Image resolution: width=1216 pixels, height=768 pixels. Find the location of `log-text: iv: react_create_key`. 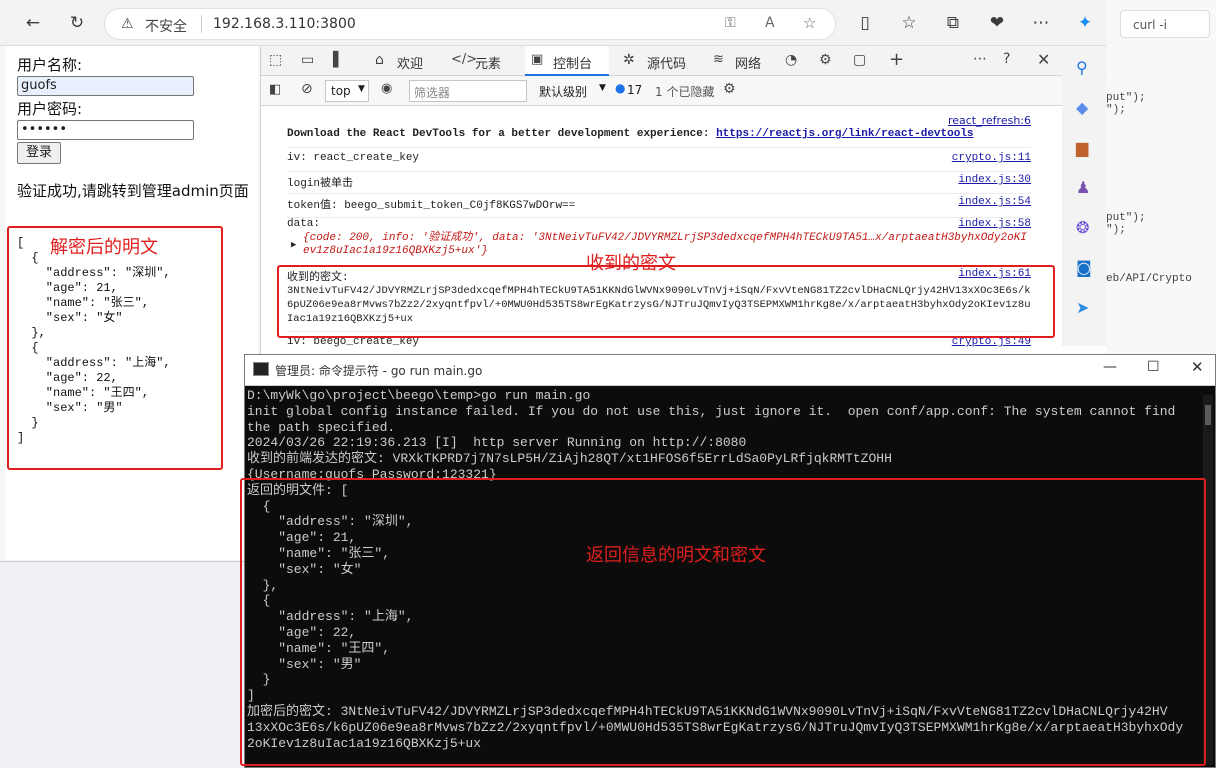

log-text: iv: react_create_key is located at coordinates (353, 158).